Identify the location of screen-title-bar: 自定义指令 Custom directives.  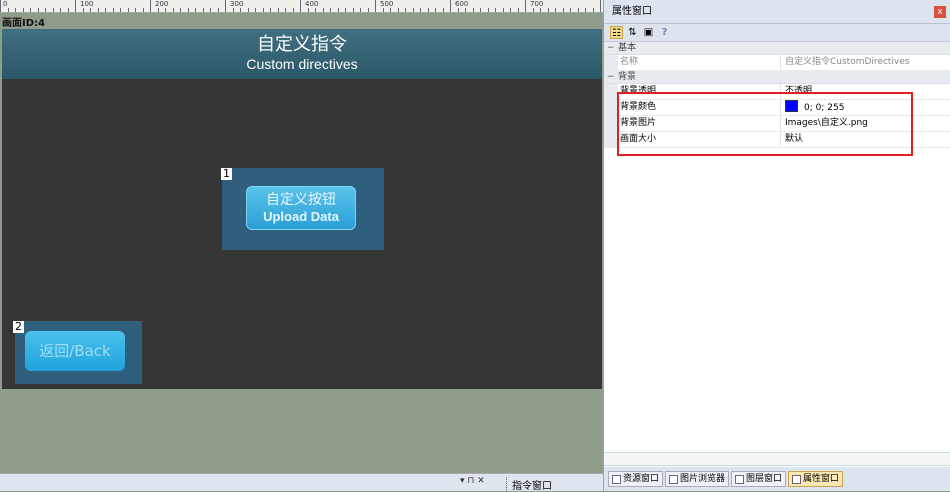
(302, 54).